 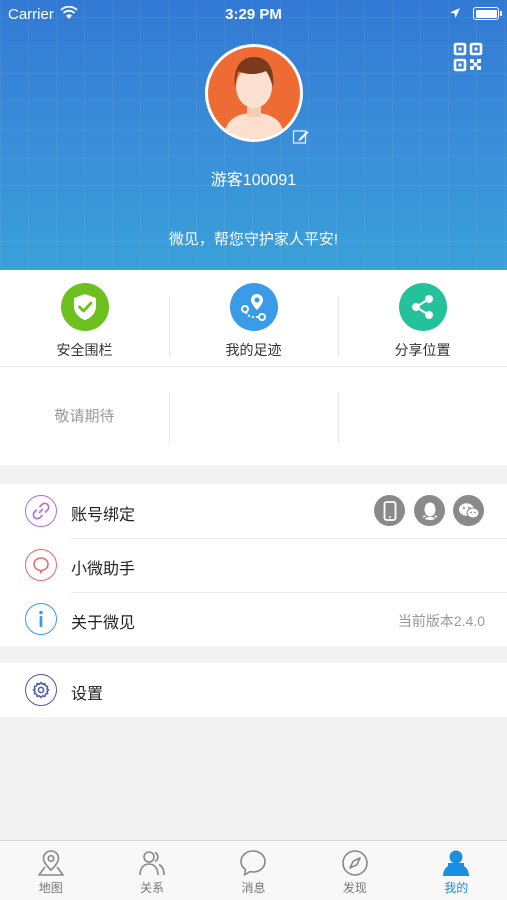 I want to click on menu-item-assistant: 小微助手, so click(x=253, y=565).